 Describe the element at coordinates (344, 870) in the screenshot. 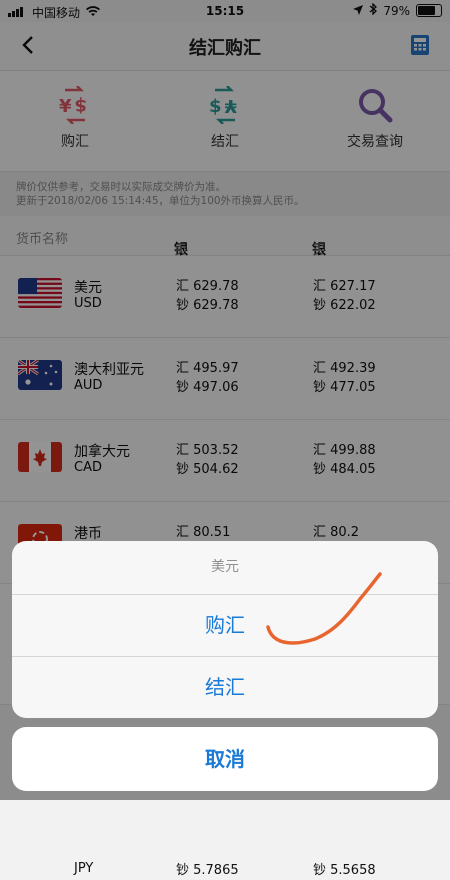

I see `buy-chao: 钞 5.5658` at that location.